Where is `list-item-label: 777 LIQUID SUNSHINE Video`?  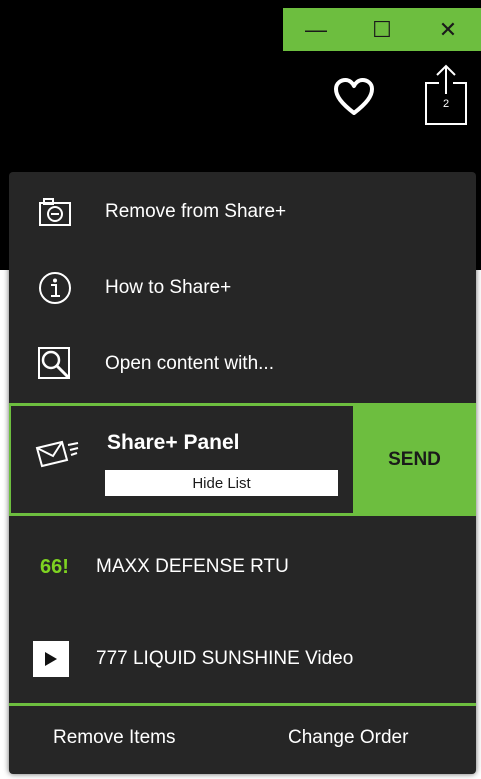
list-item-label: 777 LIQUID SUNSHINE Video is located at coordinates (225, 658).